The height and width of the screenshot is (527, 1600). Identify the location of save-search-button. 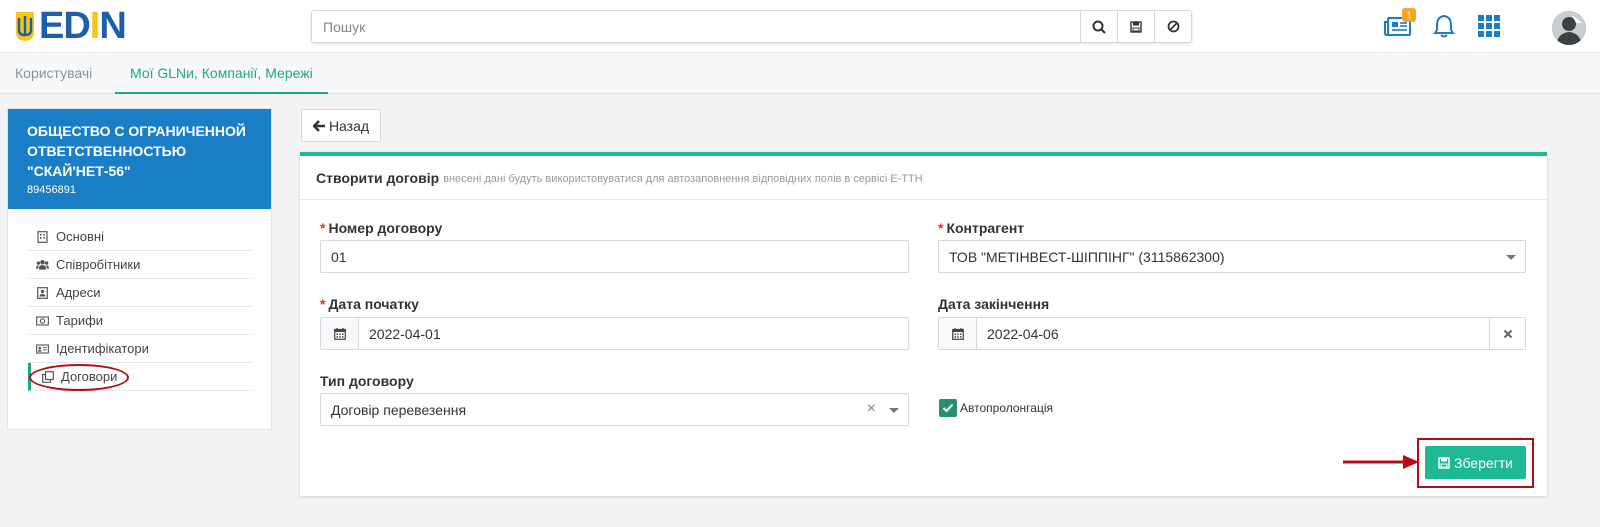
(1135, 26).